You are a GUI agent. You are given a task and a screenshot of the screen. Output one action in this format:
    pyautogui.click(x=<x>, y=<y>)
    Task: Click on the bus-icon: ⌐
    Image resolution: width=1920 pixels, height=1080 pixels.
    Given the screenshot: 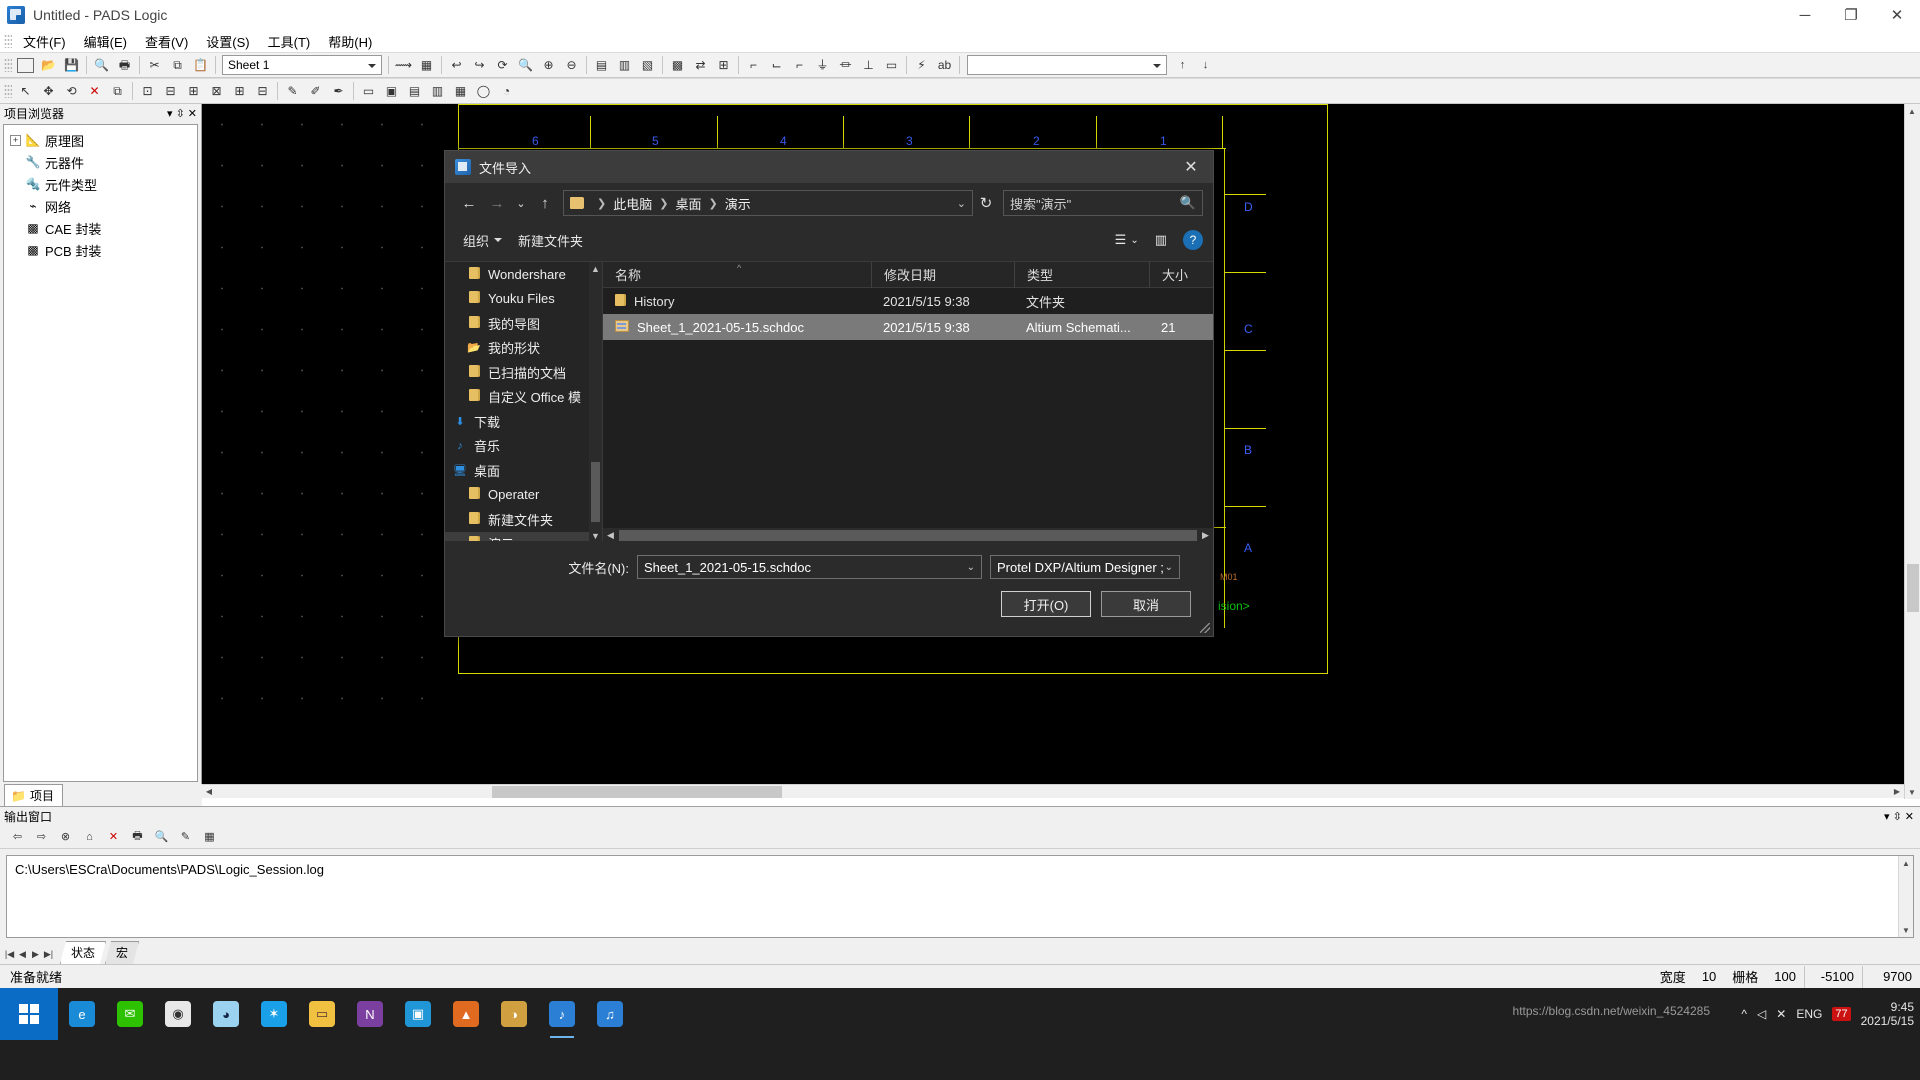 What is the action you would take?
    pyautogui.click(x=753, y=65)
    